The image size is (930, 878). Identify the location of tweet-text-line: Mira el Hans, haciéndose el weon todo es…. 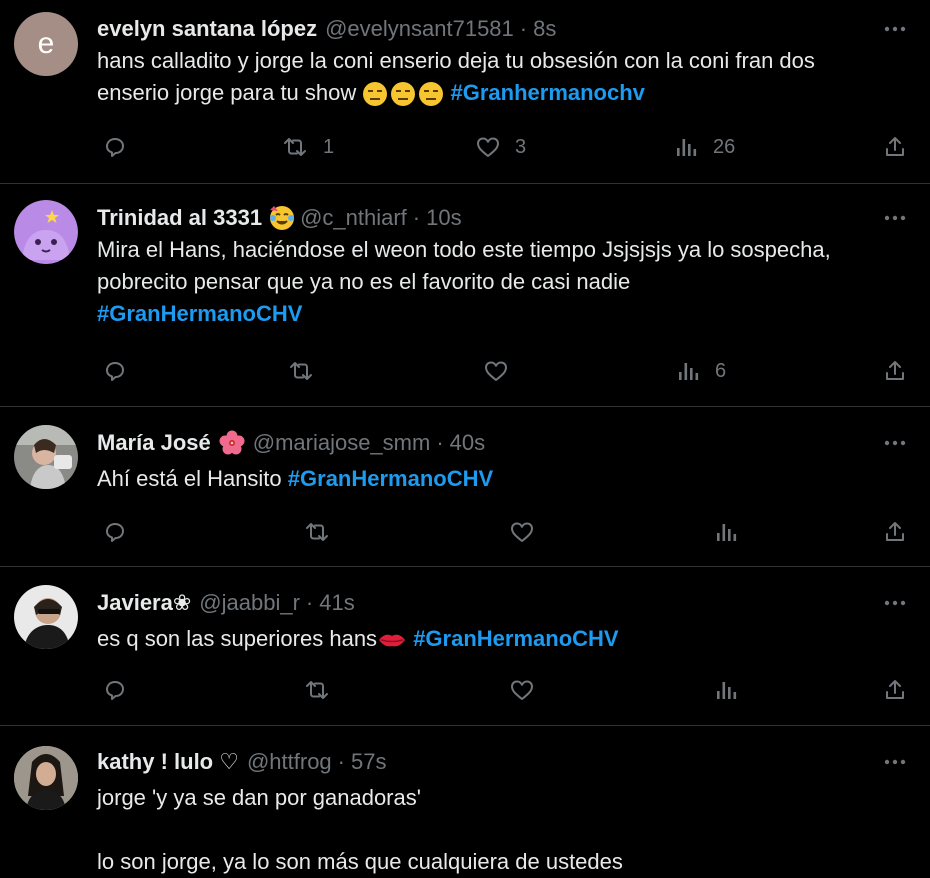
(464, 249).